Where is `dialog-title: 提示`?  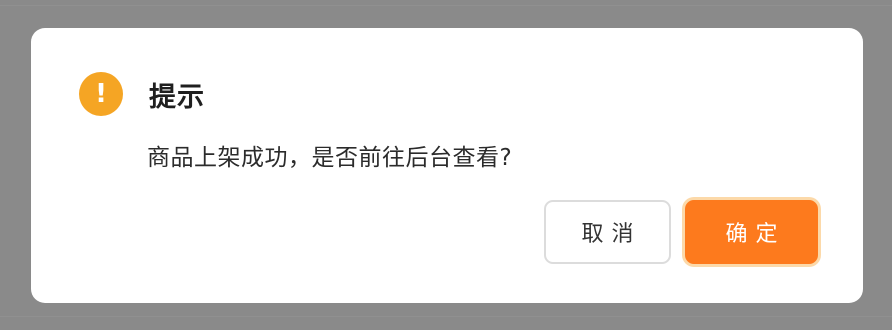
dialog-title: 提示 is located at coordinates (177, 97).